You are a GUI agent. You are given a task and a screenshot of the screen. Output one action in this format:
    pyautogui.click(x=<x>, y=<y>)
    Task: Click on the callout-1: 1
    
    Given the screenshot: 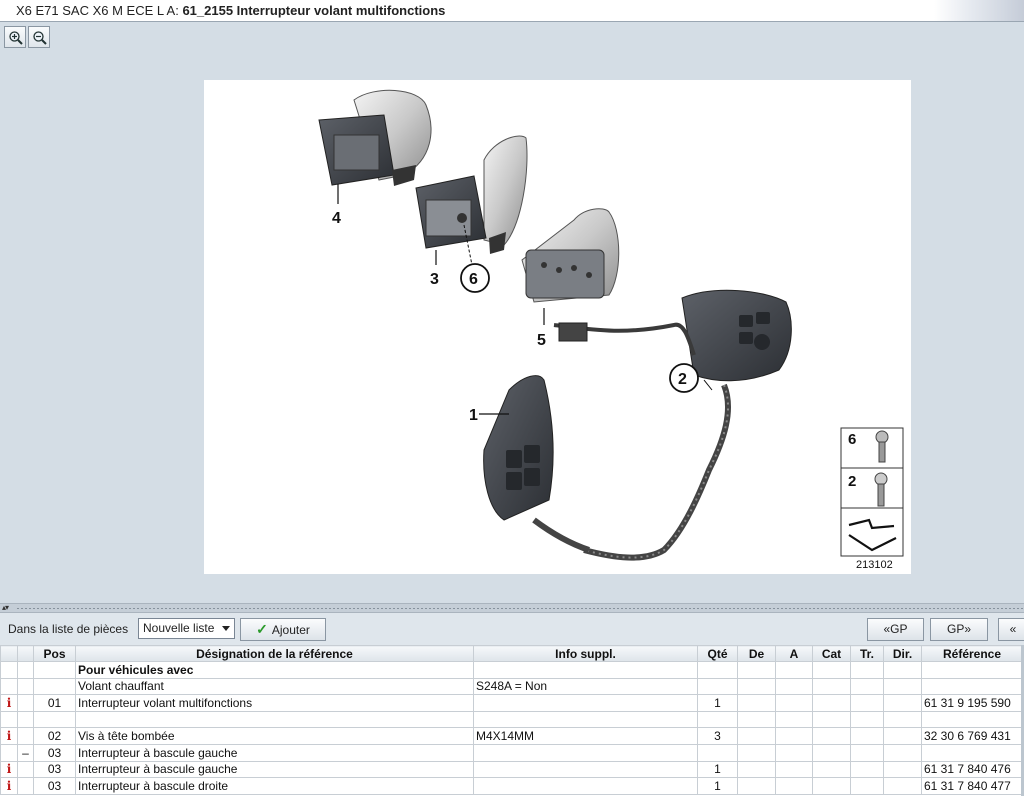 What is the action you would take?
    pyautogui.click(x=473, y=415)
    